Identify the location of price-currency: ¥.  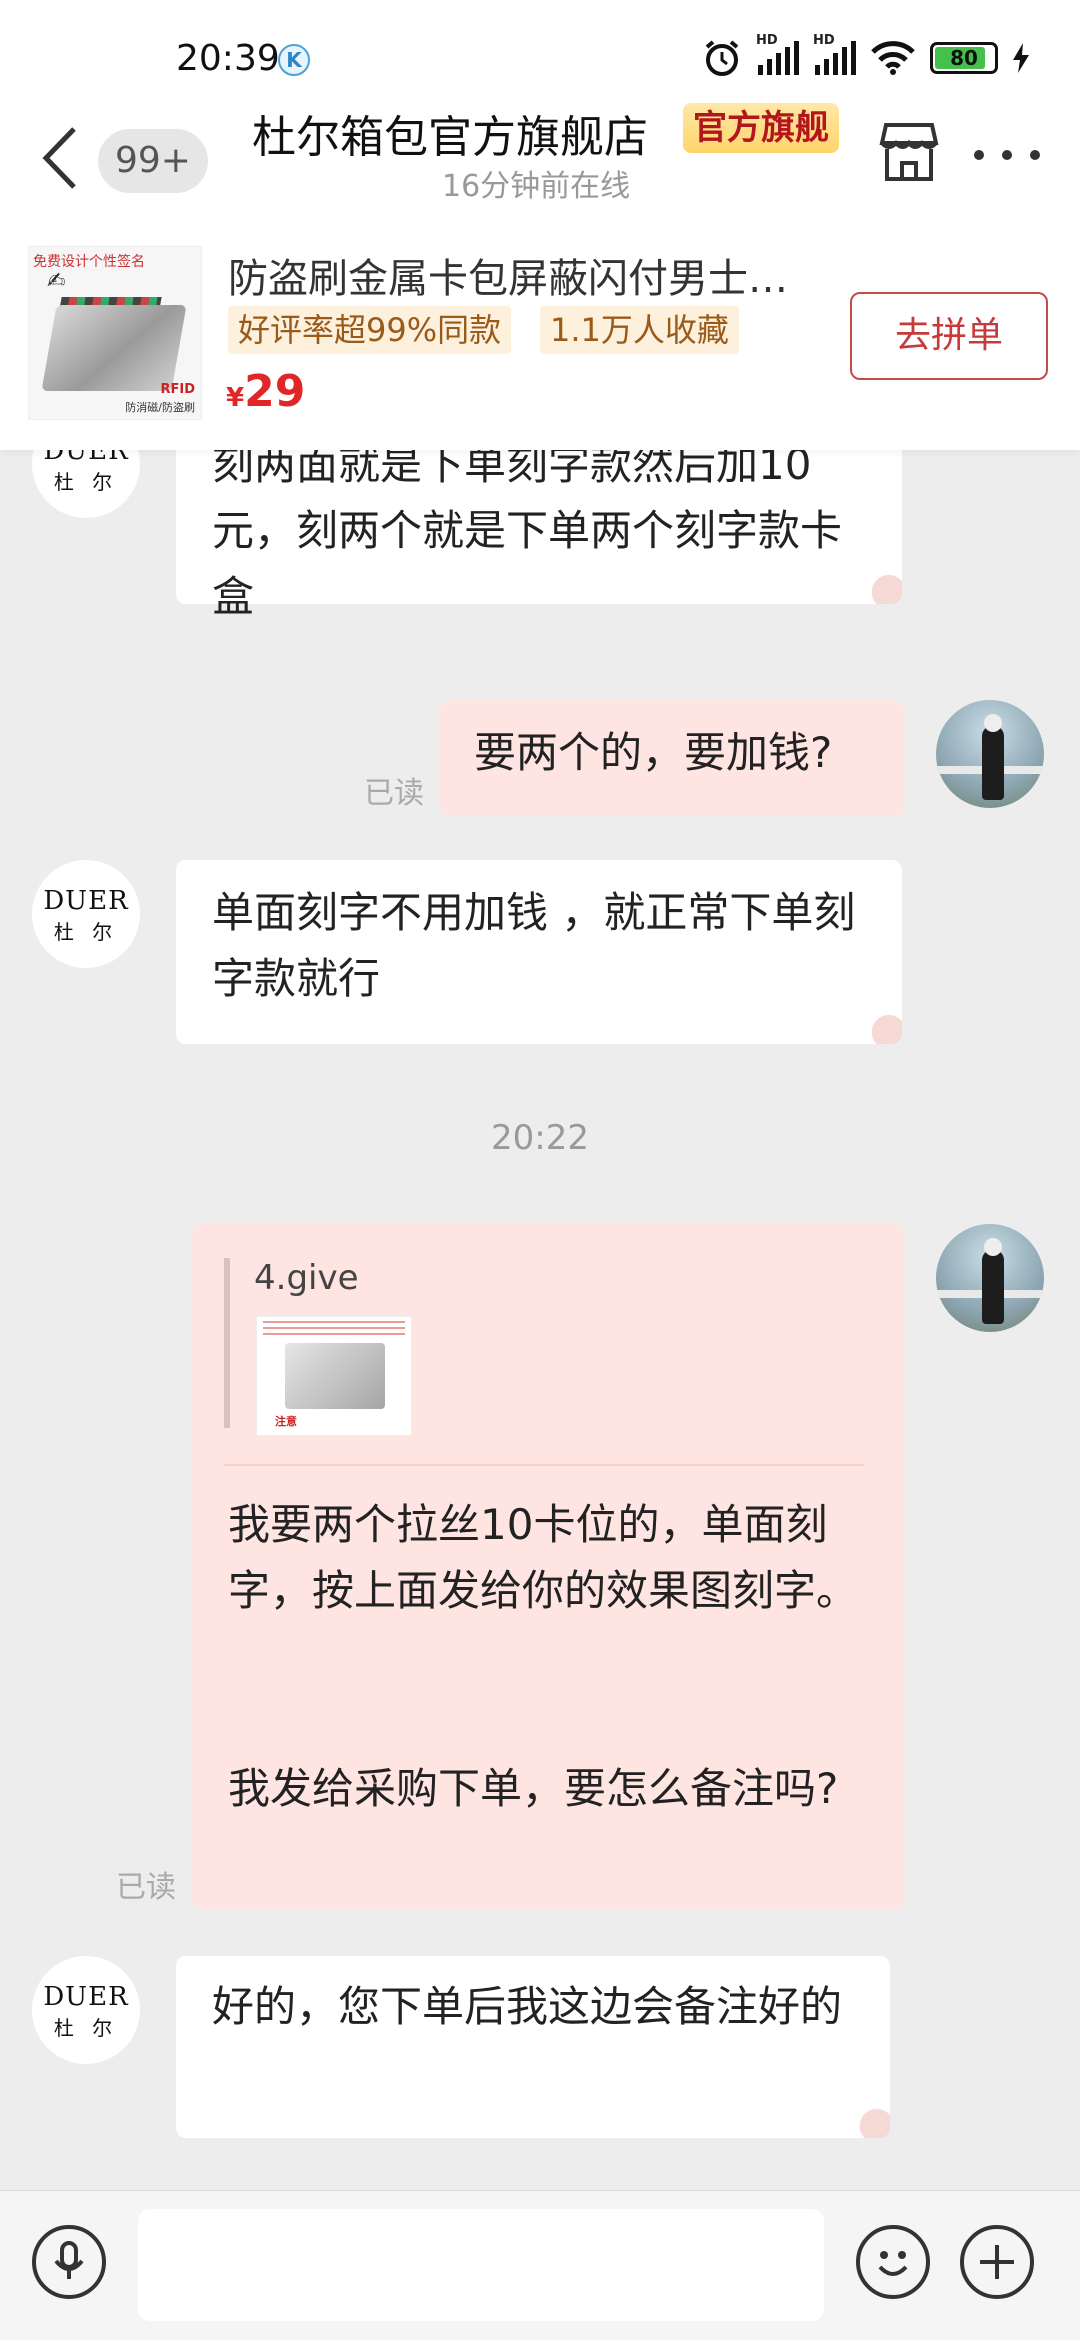
(235, 398).